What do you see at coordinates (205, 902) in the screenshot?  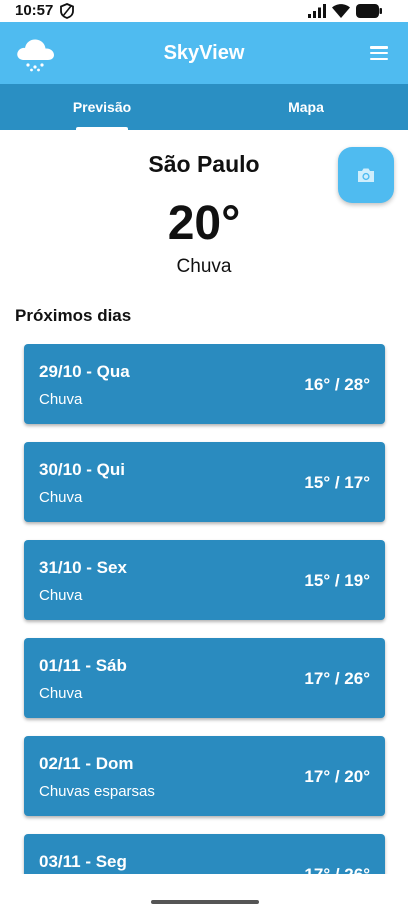 I see `home-gesture-handle` at bounding box center [205, 902].